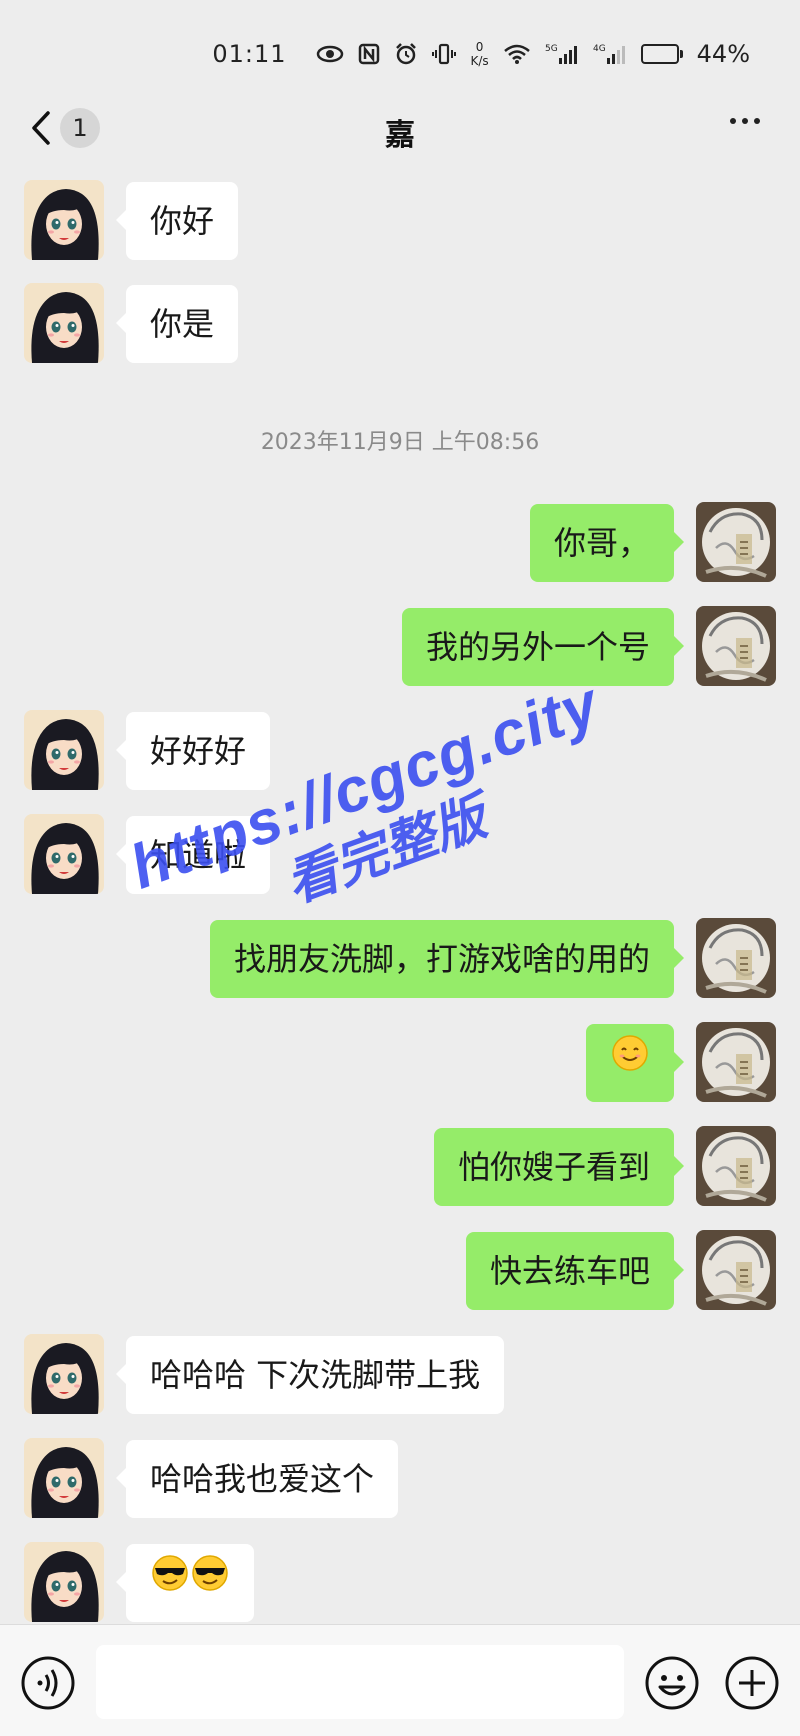 This screenshot has height=1736, width=800. I want to click on input-bar, so click(400, 1680).